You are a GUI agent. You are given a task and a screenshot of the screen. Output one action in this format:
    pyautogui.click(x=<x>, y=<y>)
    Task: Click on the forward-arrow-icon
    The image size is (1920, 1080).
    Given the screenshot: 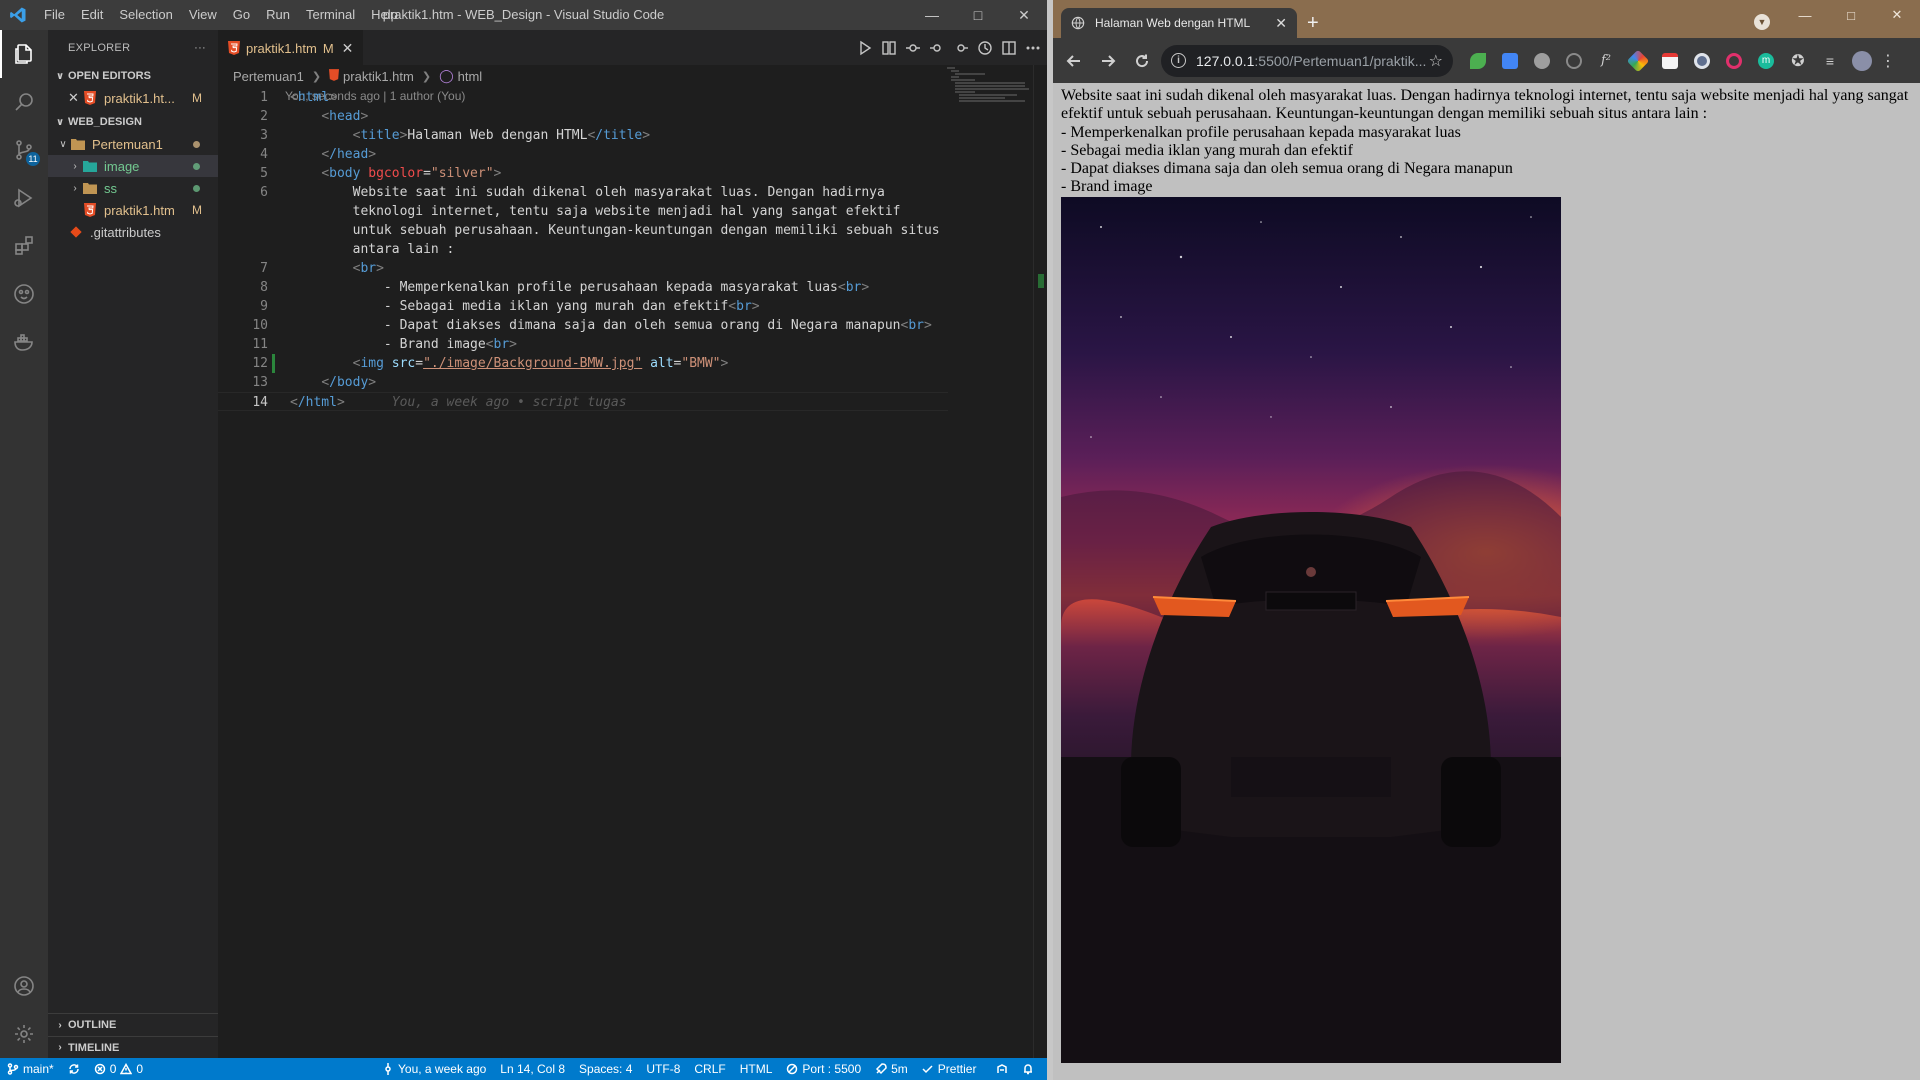 What is the action you would take?
    pyautogui.click(x=1108, y=61)
    